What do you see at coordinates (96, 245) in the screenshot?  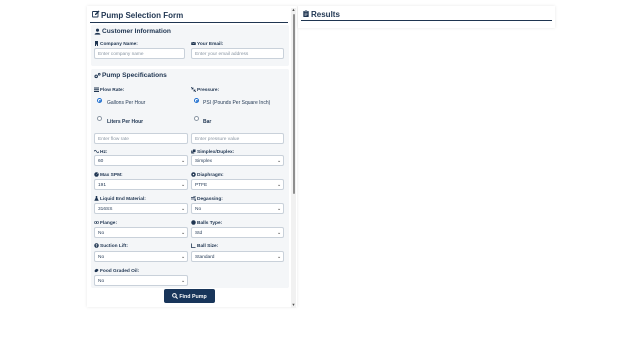 I see `arrow-up-circle-icon` at bounding box center [96, 245].